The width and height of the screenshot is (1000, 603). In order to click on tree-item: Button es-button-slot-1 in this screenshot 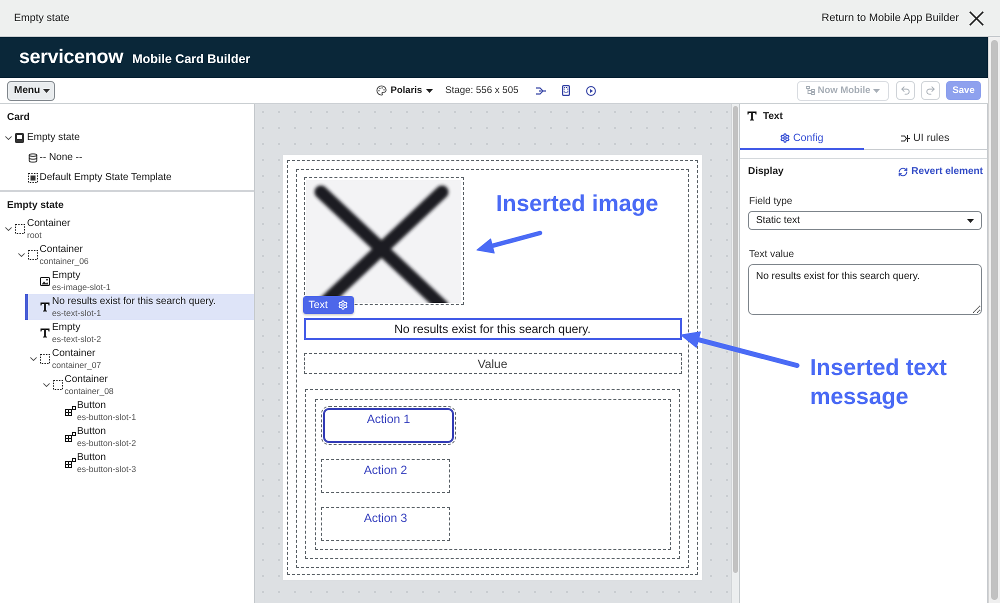, I will do `click(152, 411)`.